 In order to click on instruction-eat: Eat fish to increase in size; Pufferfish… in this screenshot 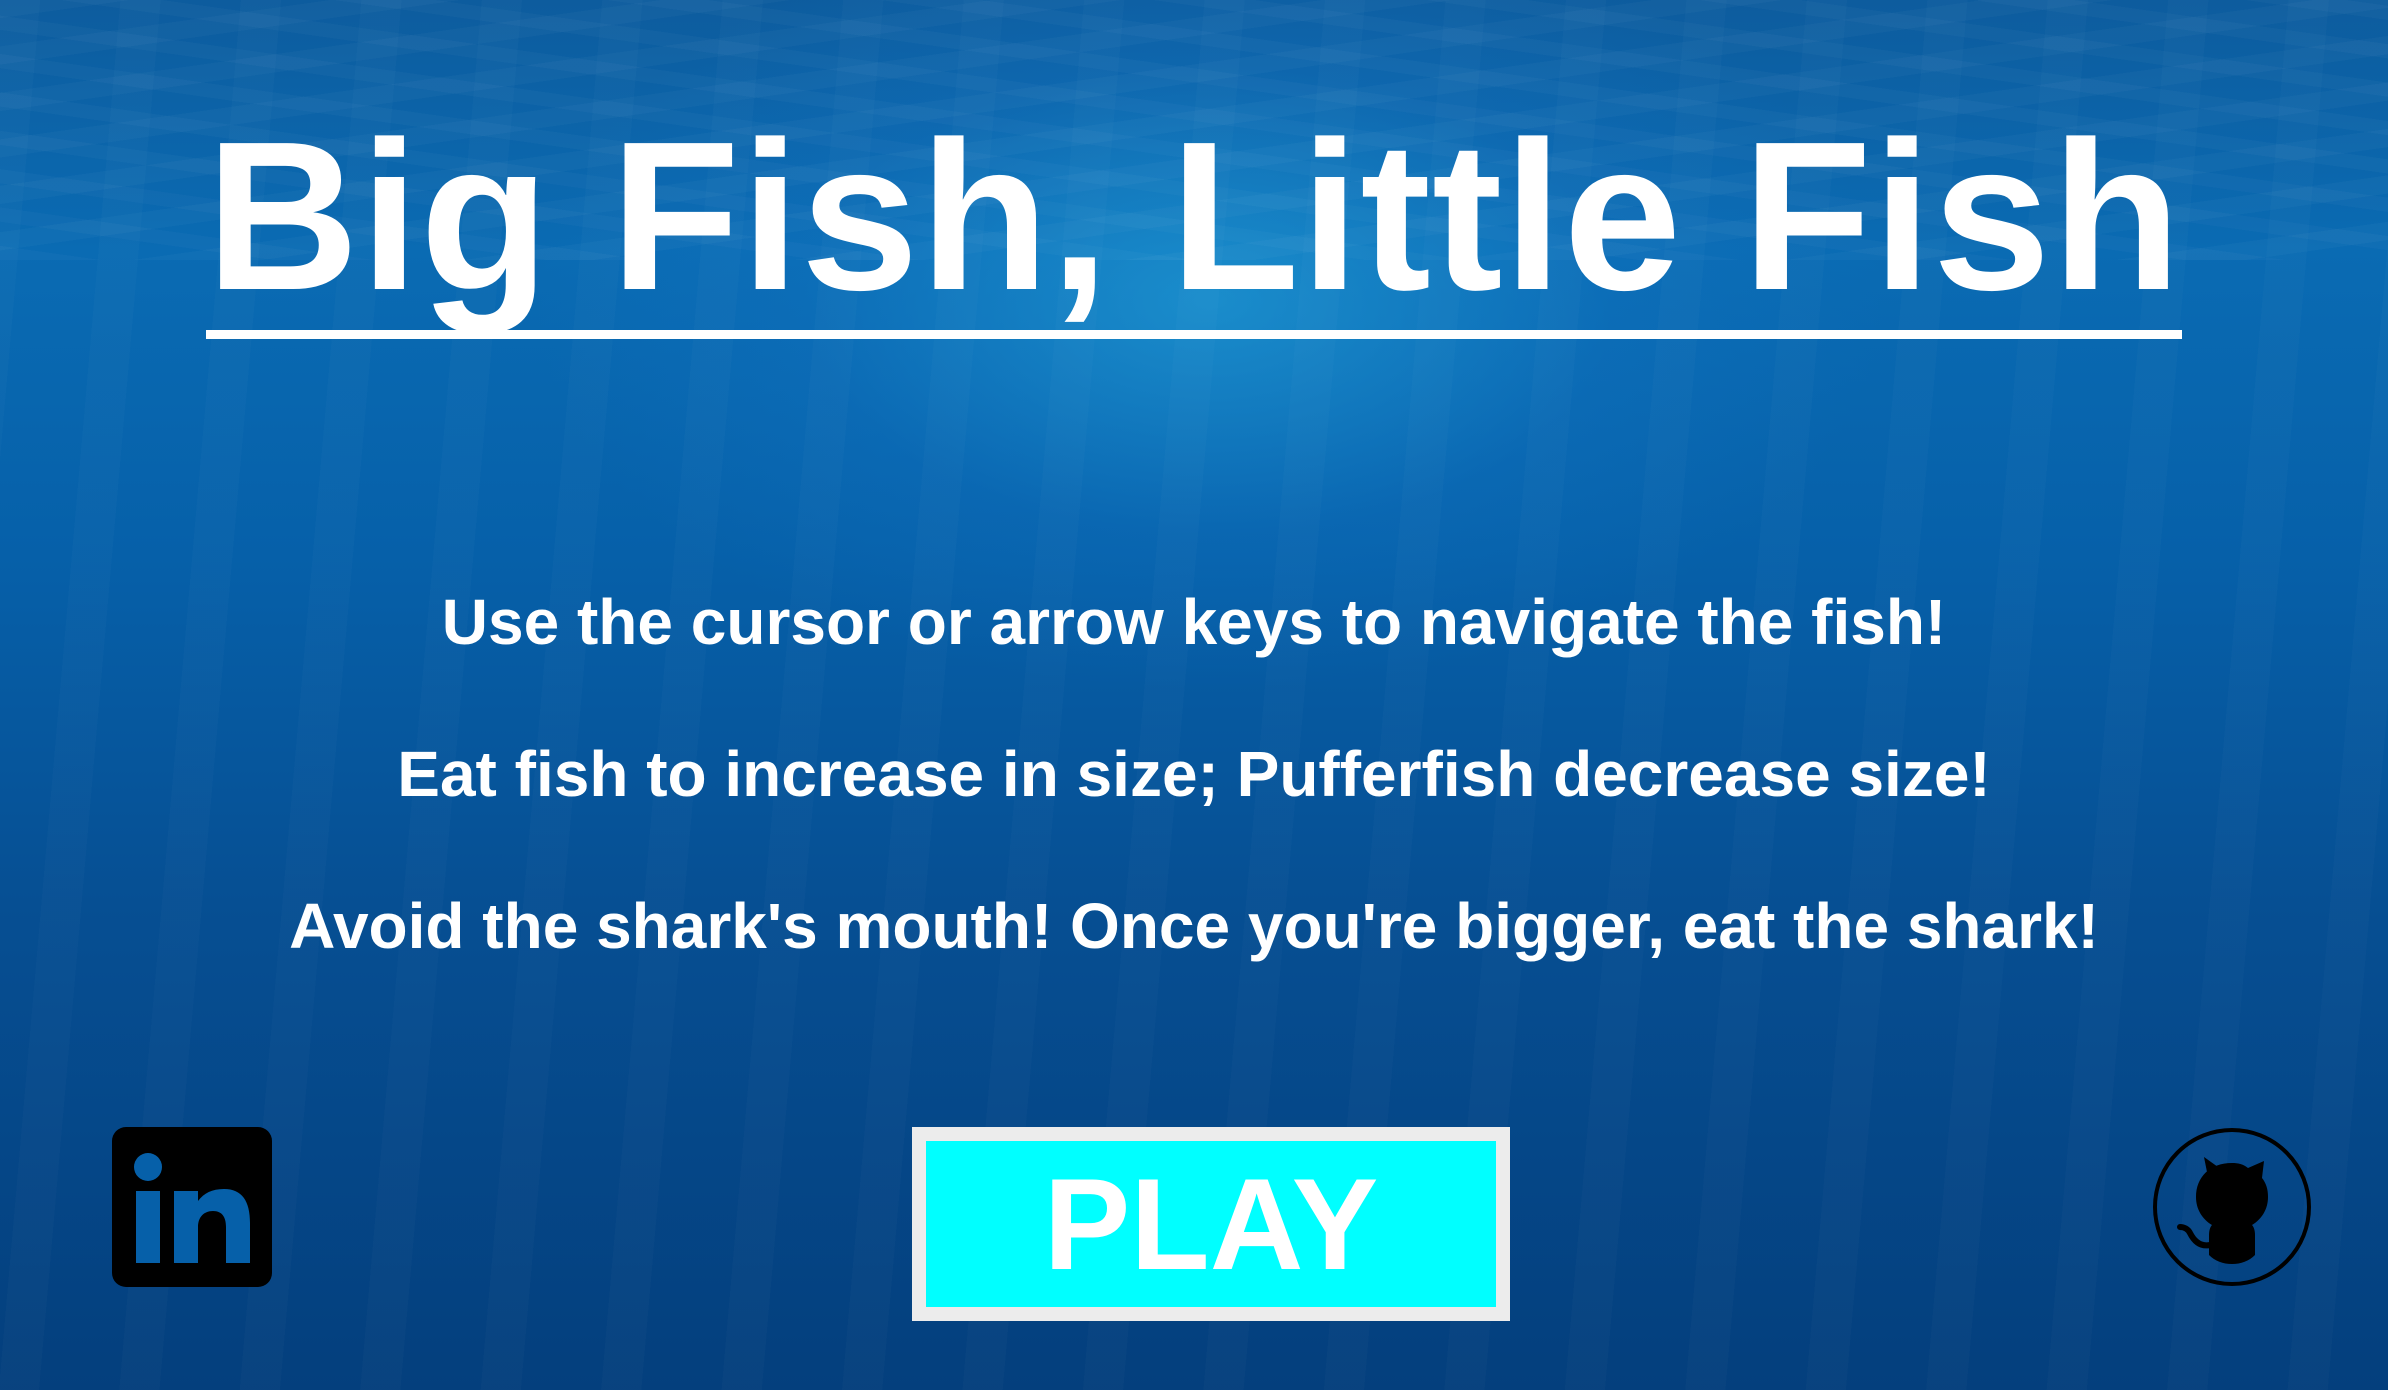, I will do `click(1194, 774)`.